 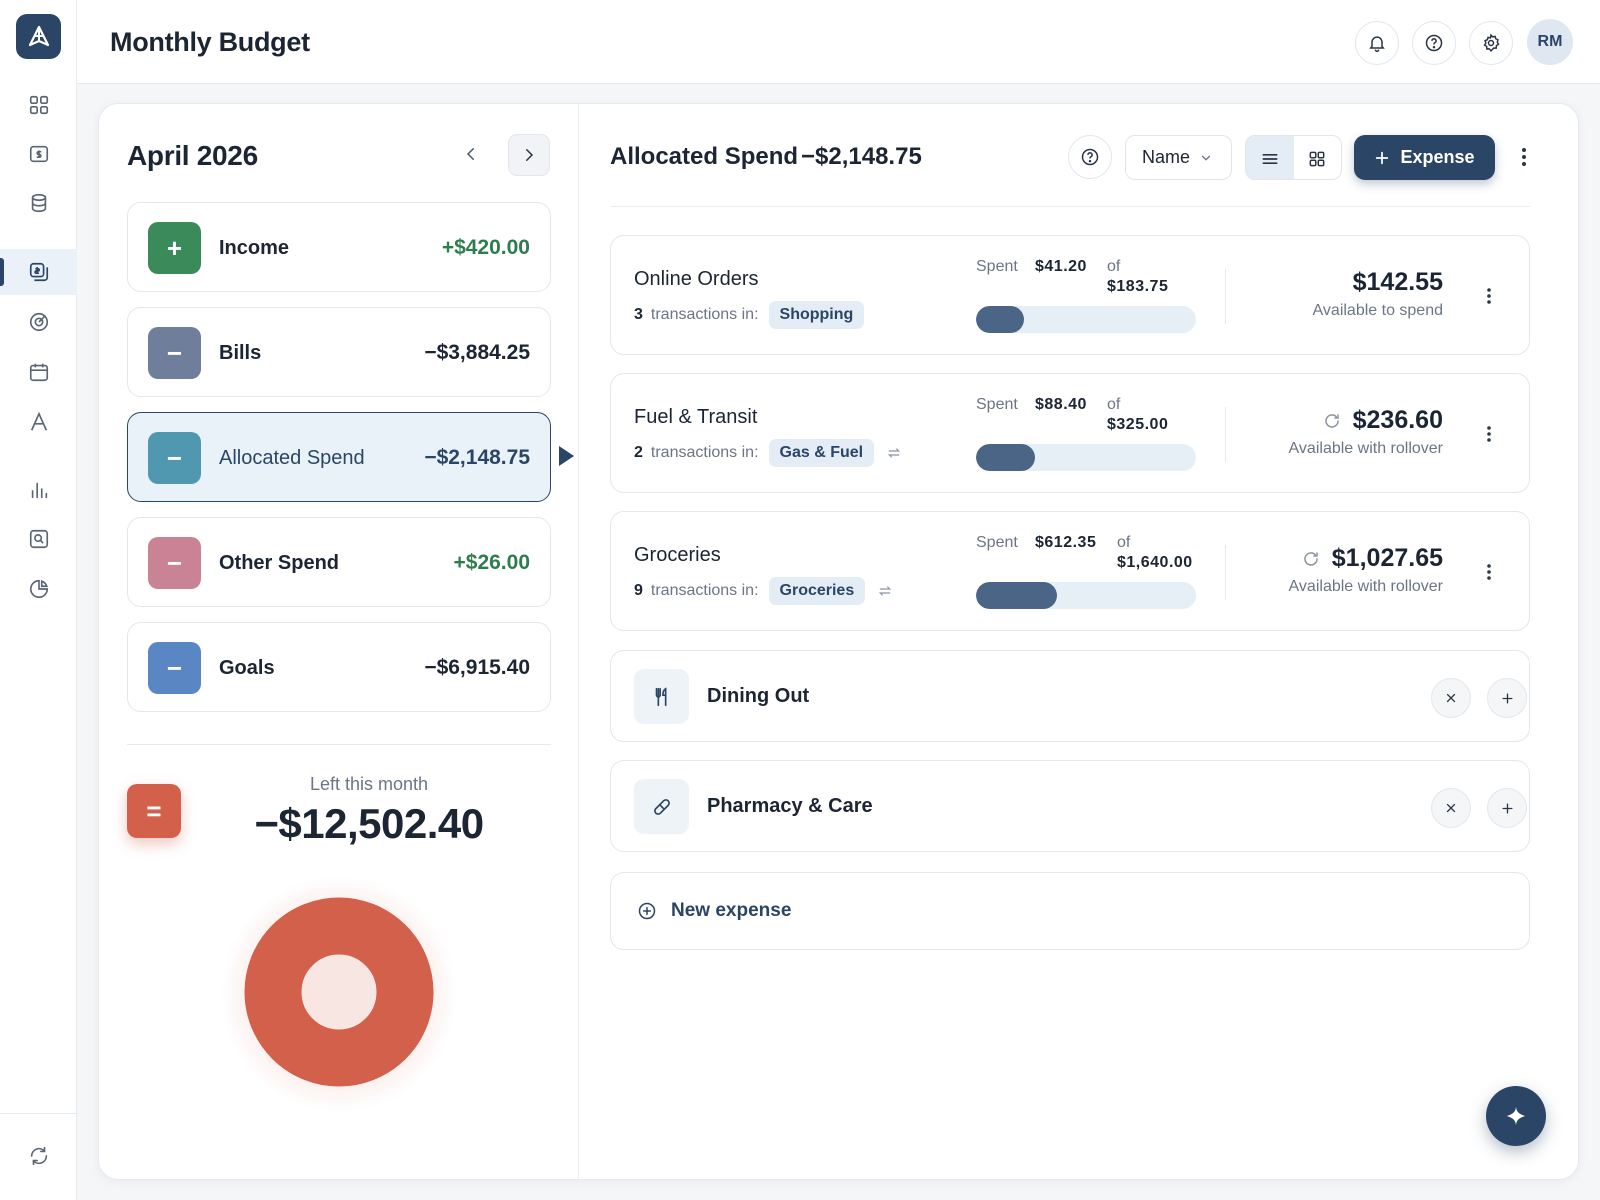 What do you see at coordinates (1070, 911) in the screenshot?
I see `new-expense-button: New expense` at bounding box center [1070, 911].